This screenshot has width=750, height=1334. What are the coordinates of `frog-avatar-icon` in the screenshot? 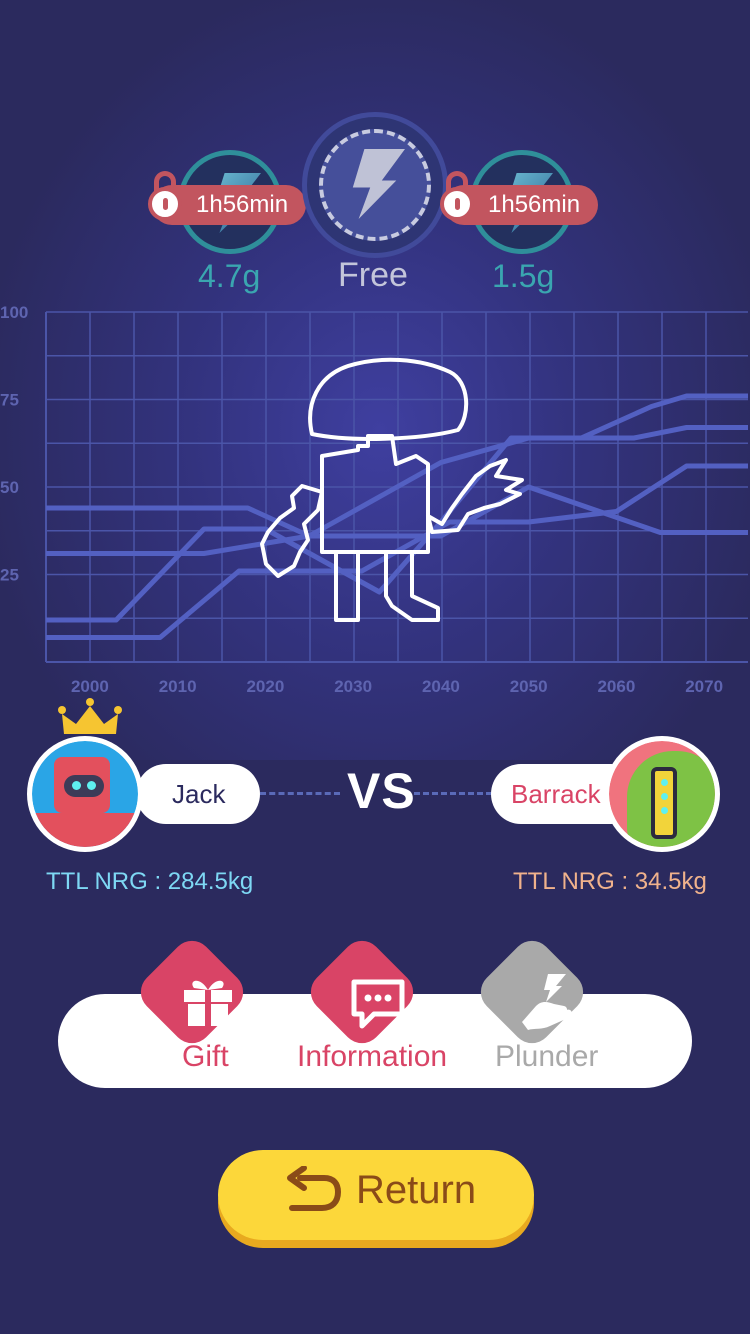 It's located at (671, 799).